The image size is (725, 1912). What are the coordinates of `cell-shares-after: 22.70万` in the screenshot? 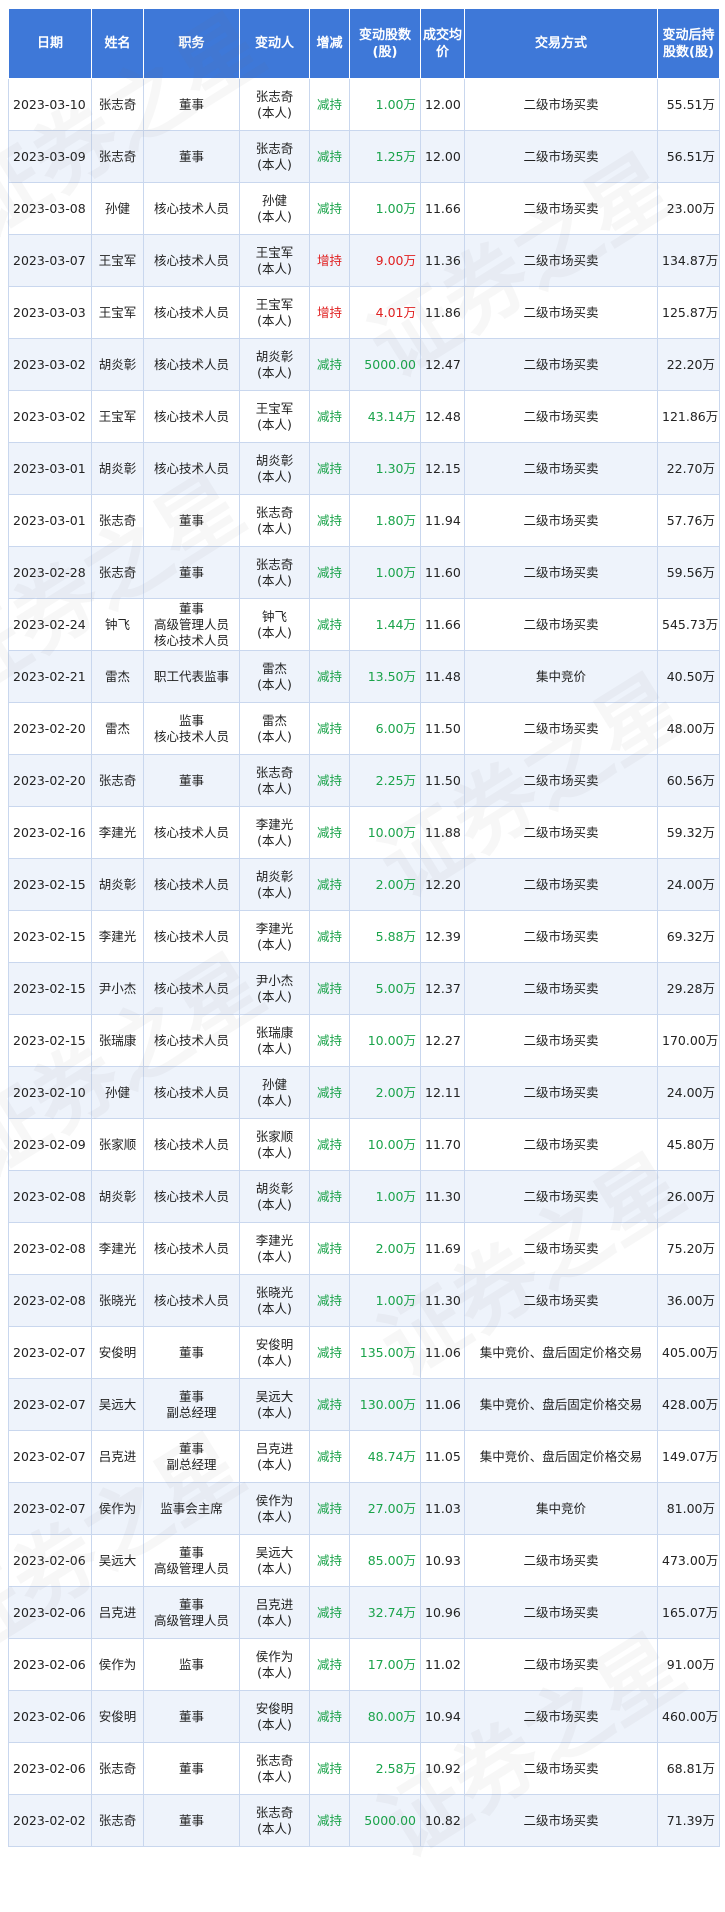 It's located at (688, 468).